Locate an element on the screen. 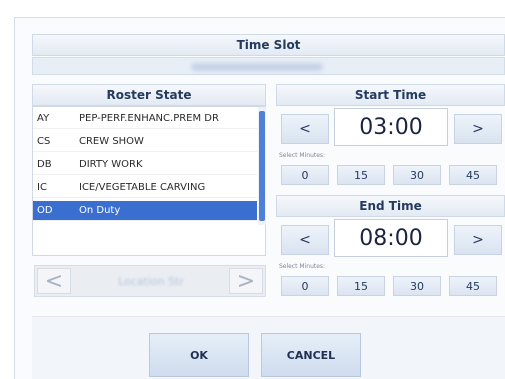 This screenshot has height=379, width=505. cancel-button: CANCEL is located at coordinates (311, 355).